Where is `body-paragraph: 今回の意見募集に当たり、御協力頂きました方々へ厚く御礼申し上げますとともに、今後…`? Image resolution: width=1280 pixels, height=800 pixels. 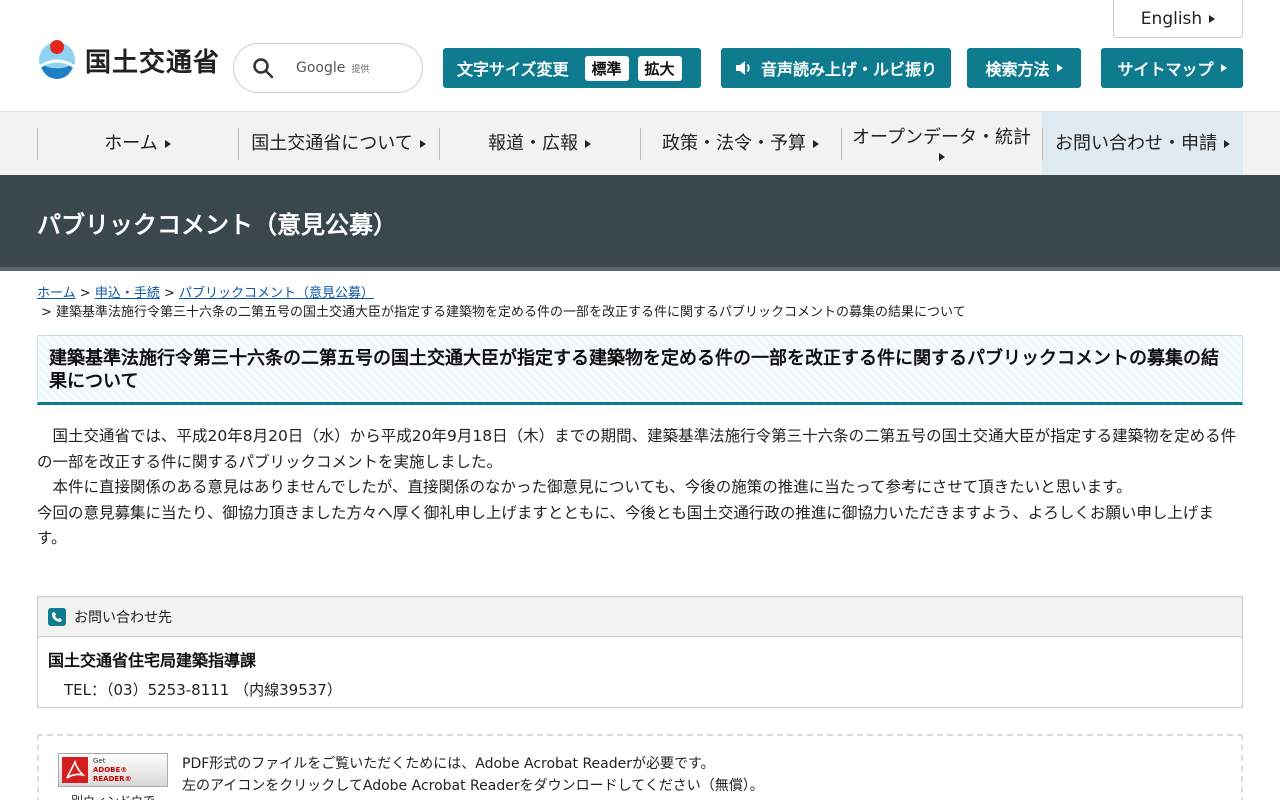 body-paragraph: 今回の意見募集に当たり、御協力頂きました方々へ厚く御礼申し上げますとともに、今後… is located at coordinates (625, 525).